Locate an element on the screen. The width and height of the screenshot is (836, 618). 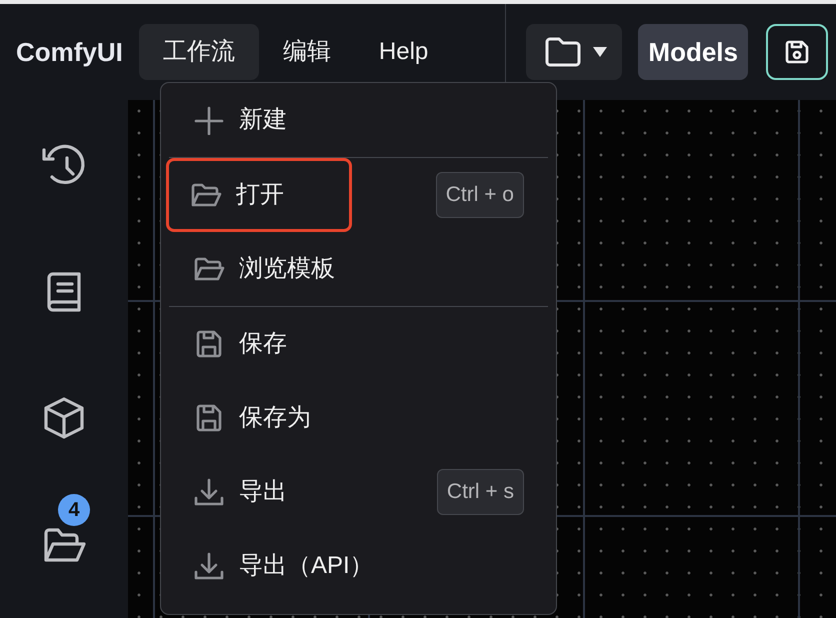
caret-icon is located at coordinates (600, 52).